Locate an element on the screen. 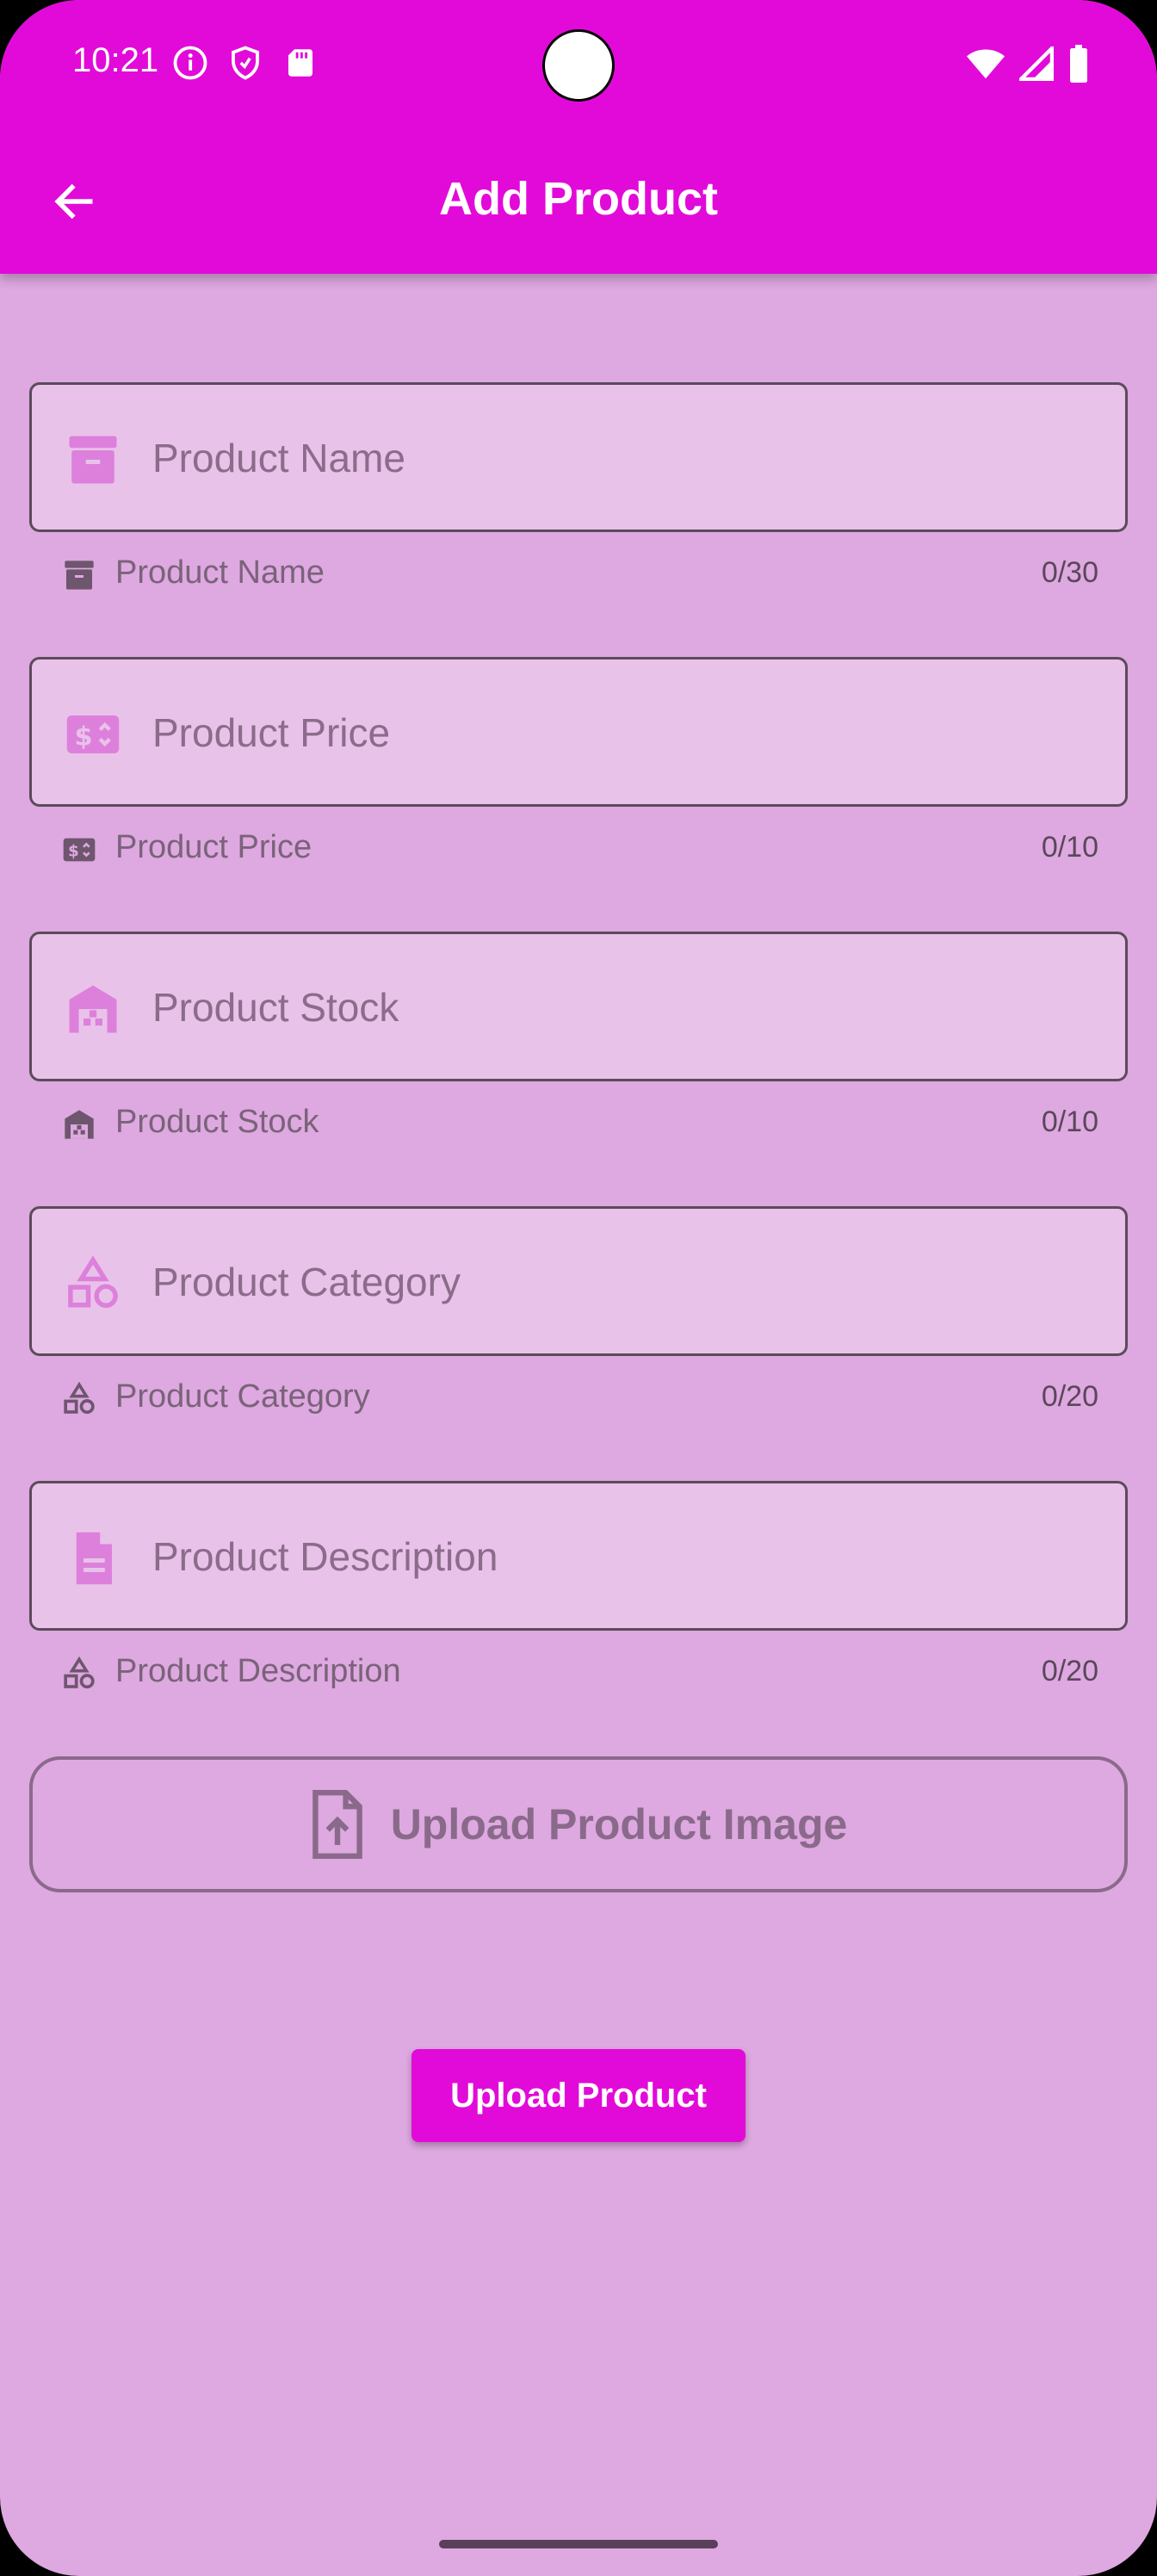 The image size is (1157, 2576). page-title: Add Product is located at coordinates (579, 199).